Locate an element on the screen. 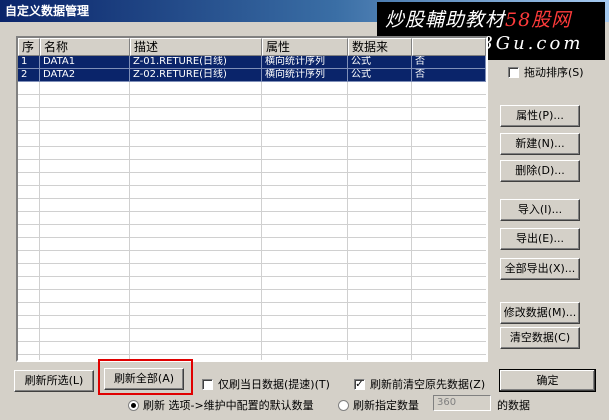  clear-before-refresh-checkbox: ✓ 刷新前清空原先数据(Z) is located at coordinates (419, 384).